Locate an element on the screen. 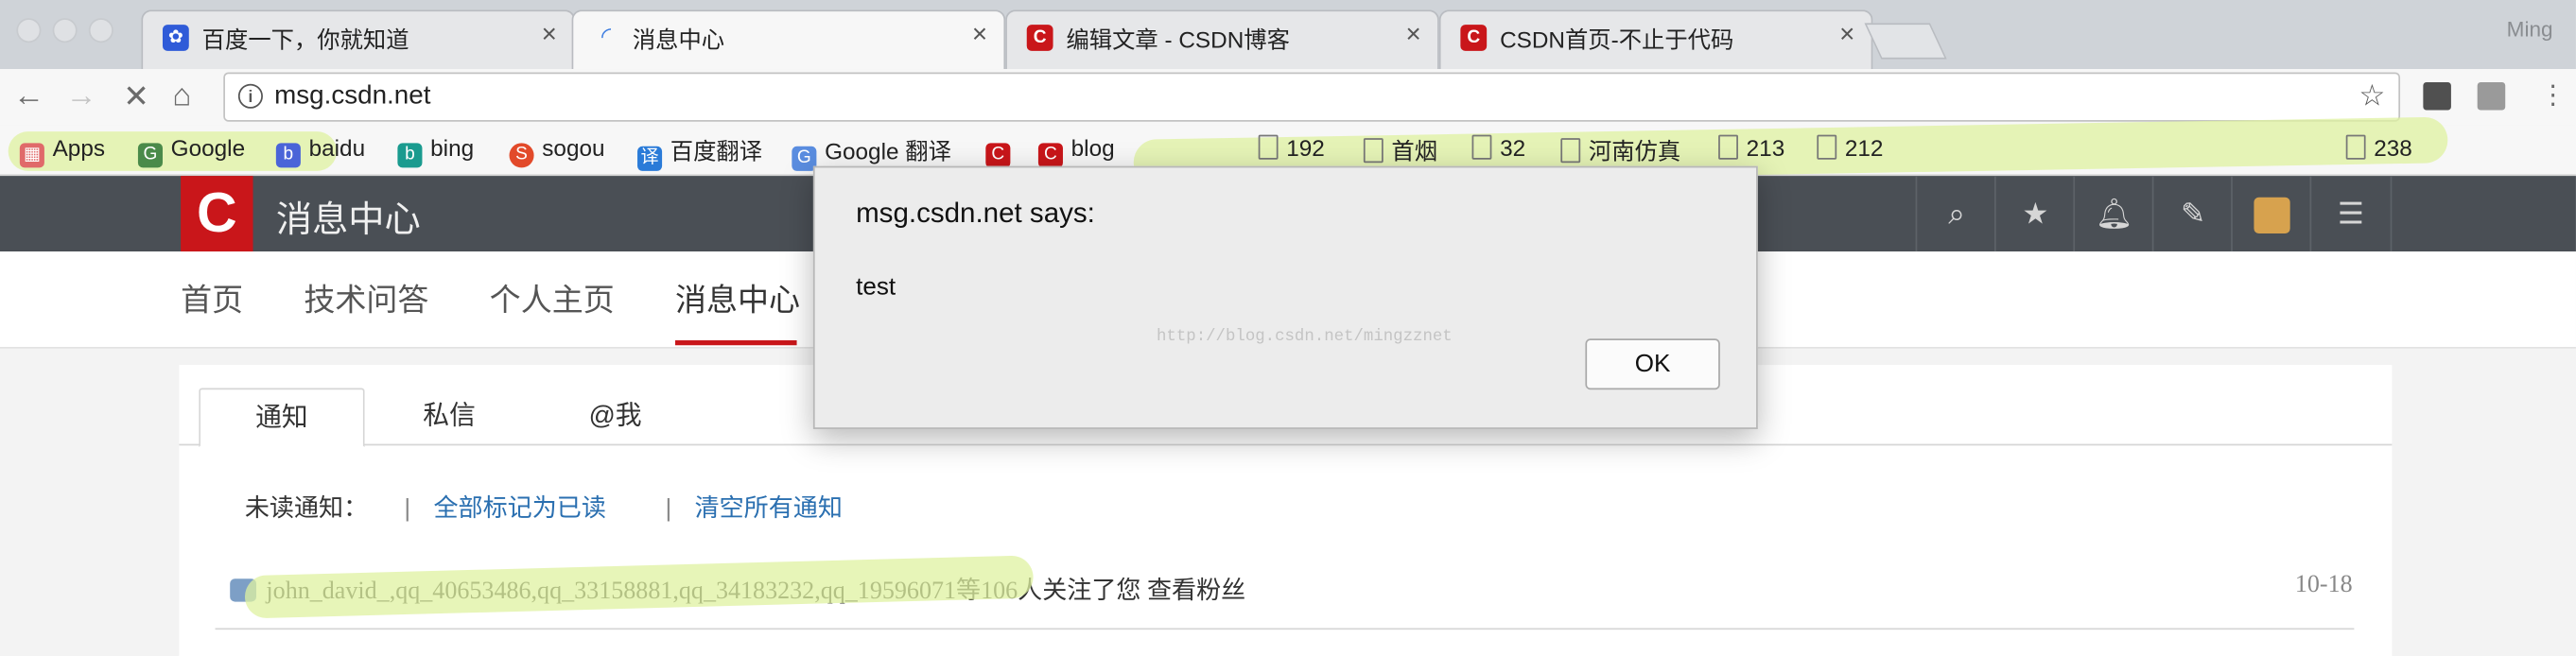 The image size is (2576, 656). forward-arrow-icon: → is located at coordinates (80, 96).